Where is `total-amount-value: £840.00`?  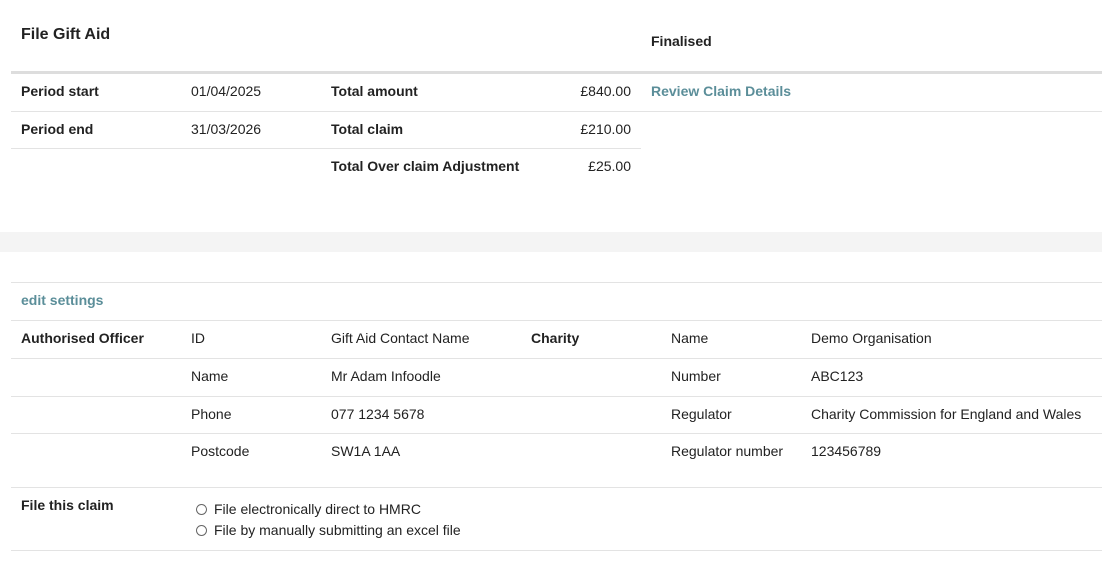 total-amount-value: £840.00 is located at coordinates (605, 91).